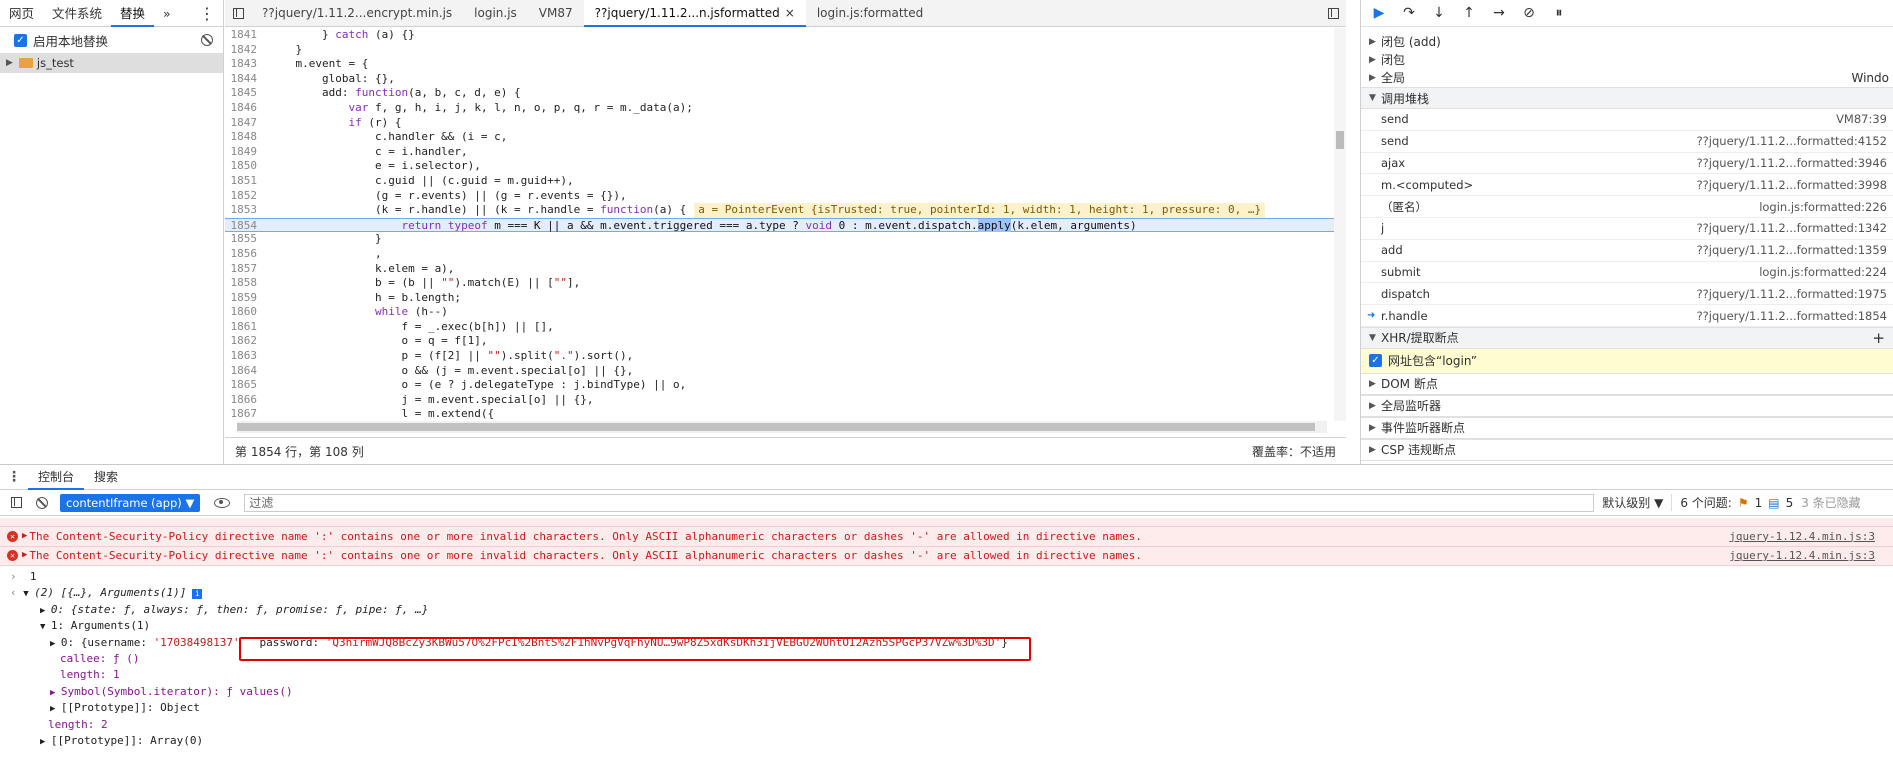 This screenshot has width=1893, height=759. I want to click on line-number: 1857, so click(245, 269).